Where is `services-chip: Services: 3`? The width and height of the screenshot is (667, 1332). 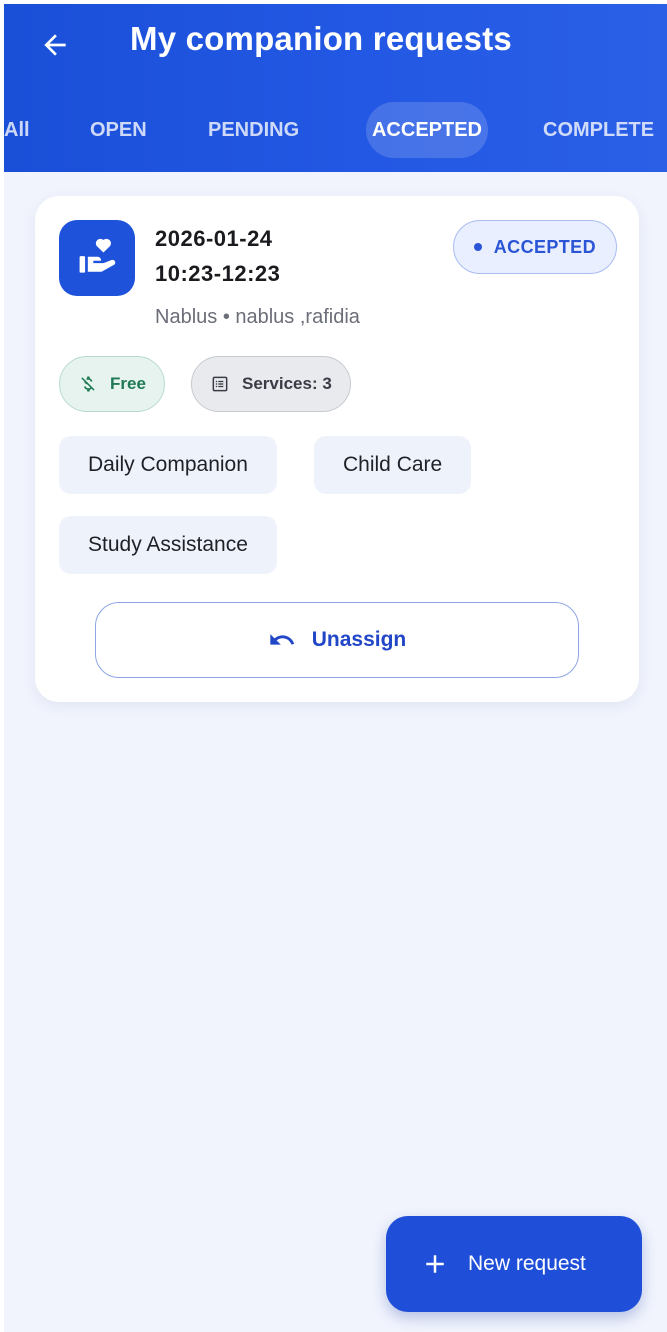 services-chip: Services: 3 is located at coordinates (271, 384).